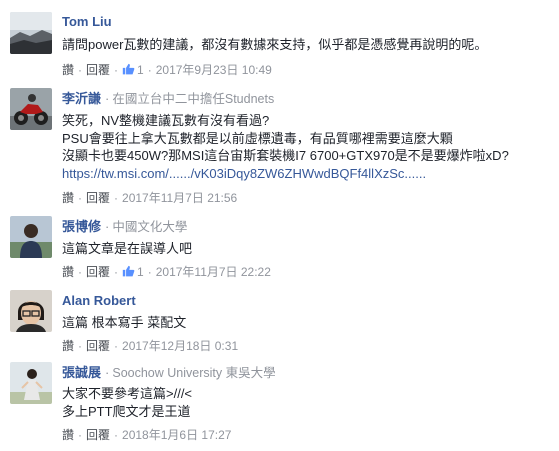 The image size is (559, 451). I want to click on glasses-person-avatar-icon, so click(31, 311).